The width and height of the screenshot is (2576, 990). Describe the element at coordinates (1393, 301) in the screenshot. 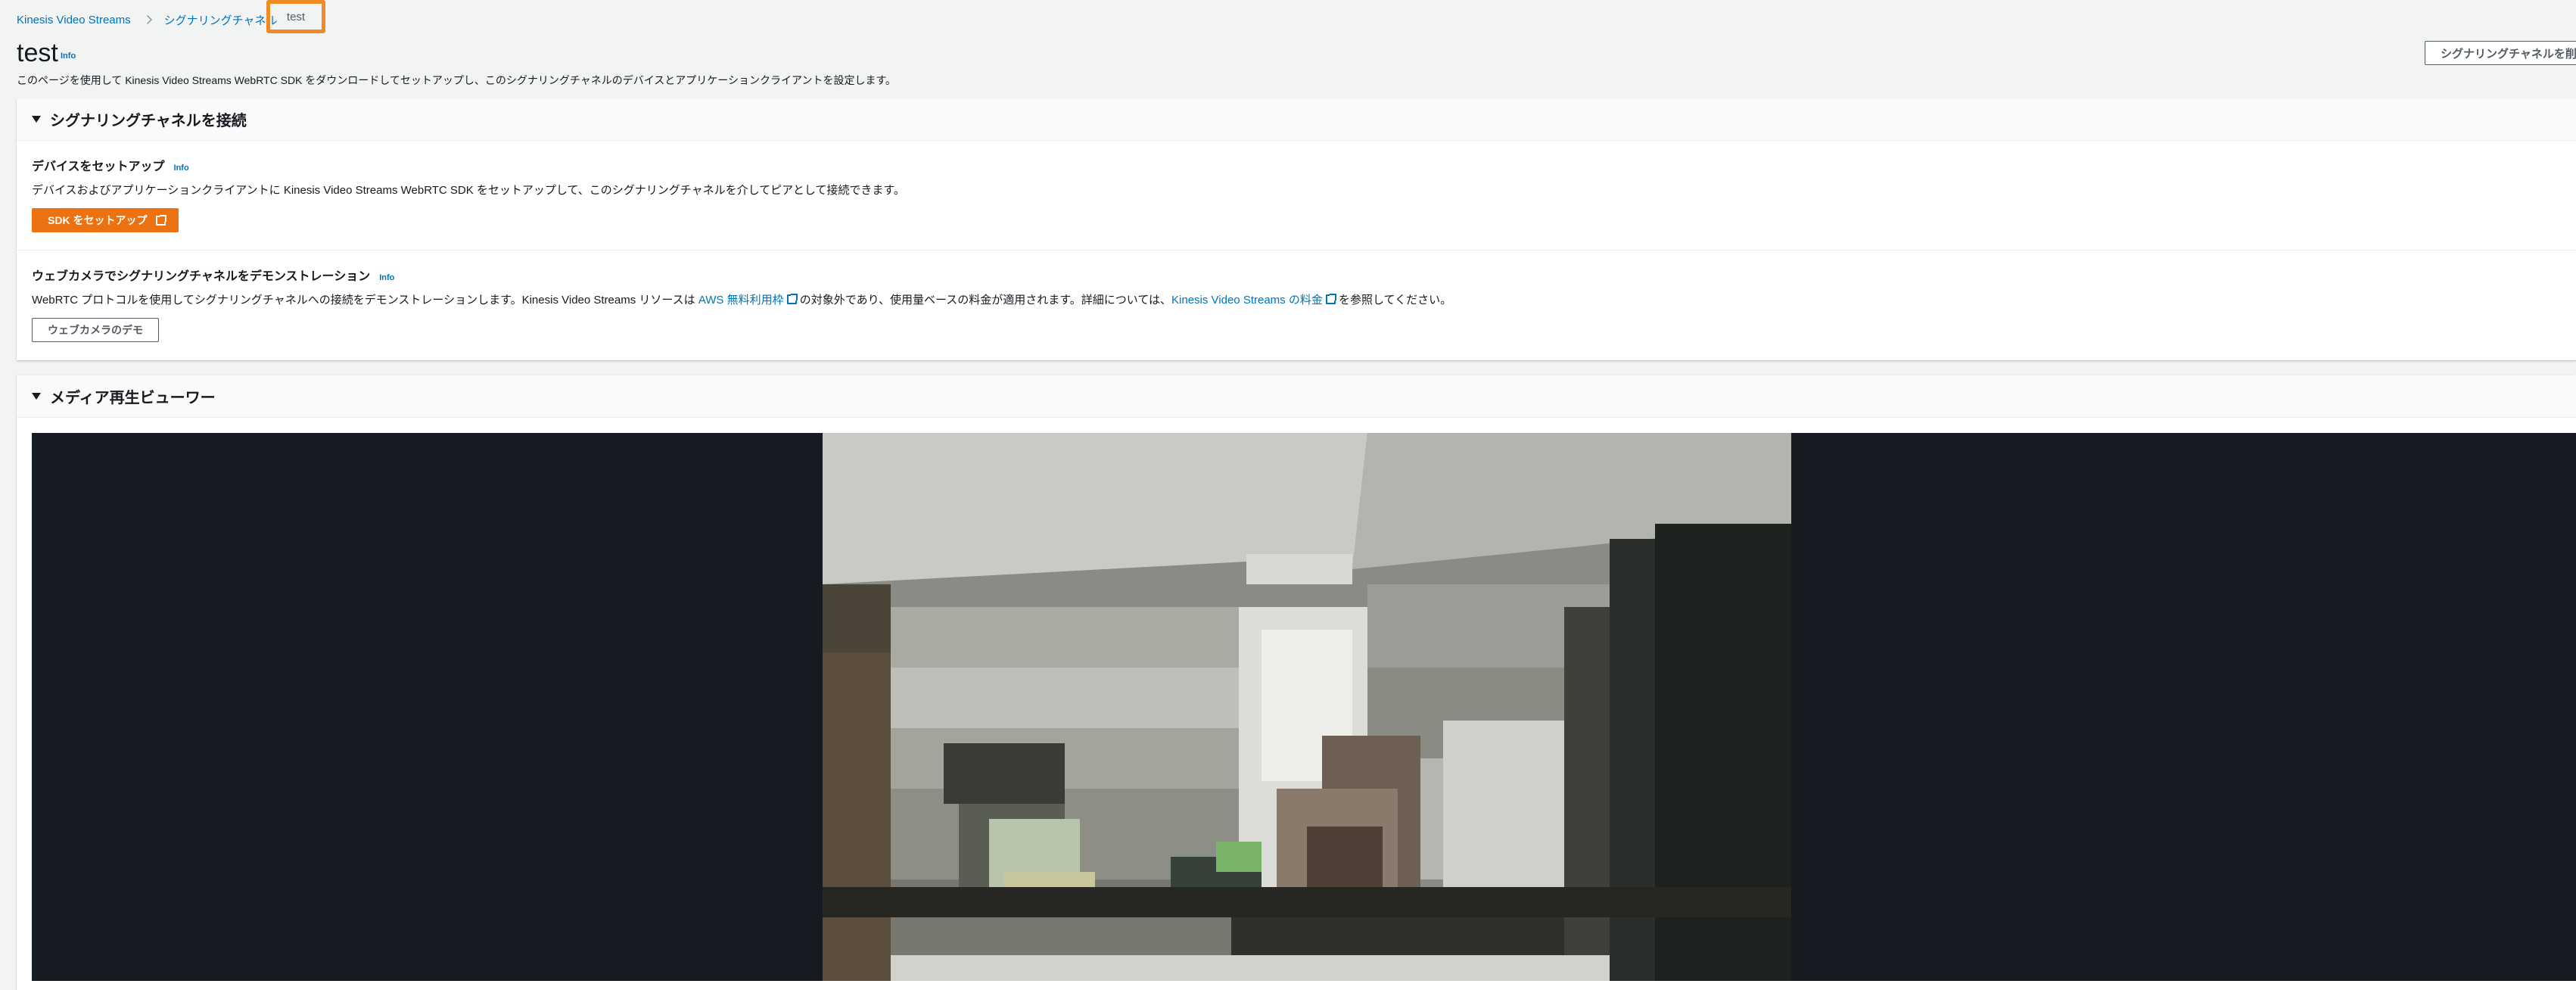

I see `webcam-demo-desc-part3: を参照してください。` at that location.